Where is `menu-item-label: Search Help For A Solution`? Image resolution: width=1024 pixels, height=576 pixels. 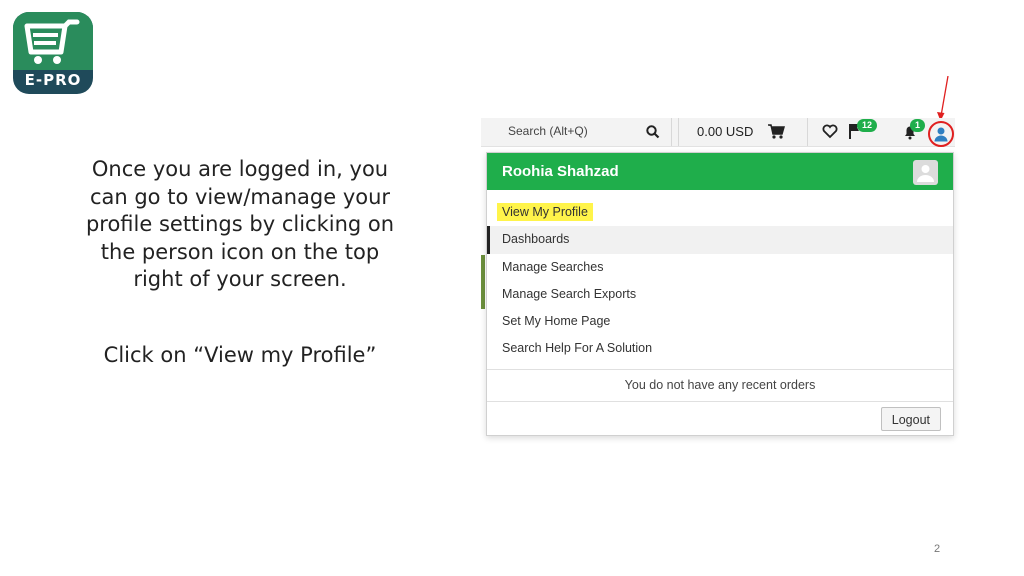
menu-item-label: Search Help For A Solution is located at coordinates (577, 348).